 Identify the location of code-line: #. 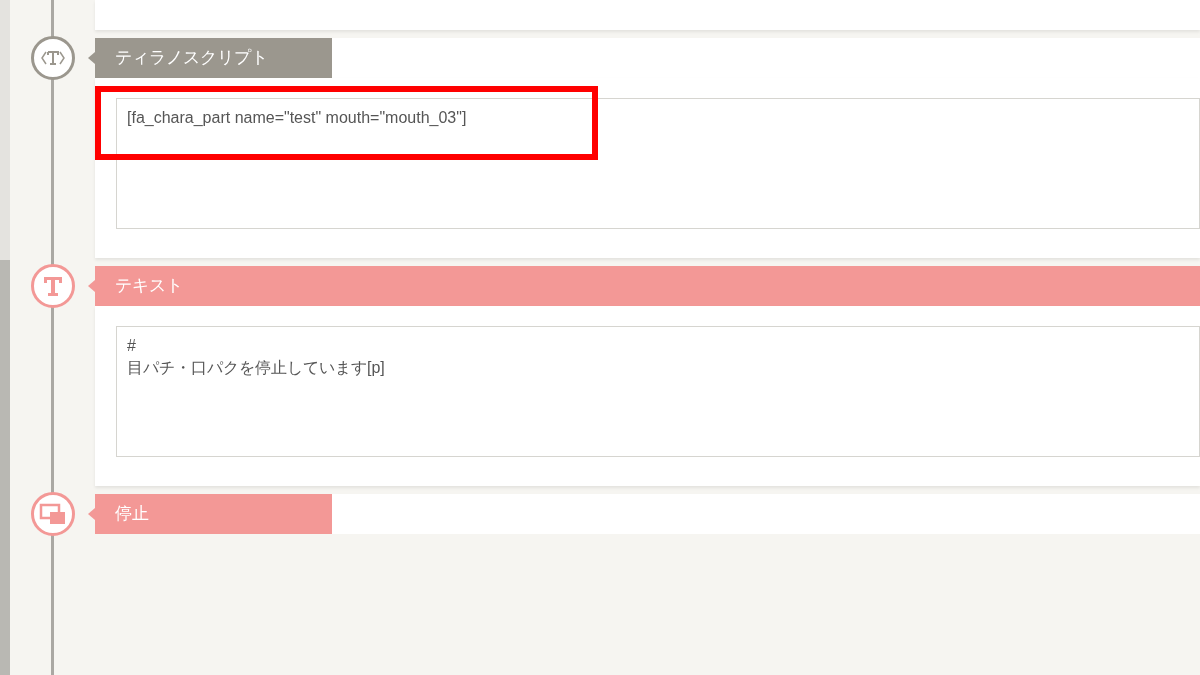
(132, 346).